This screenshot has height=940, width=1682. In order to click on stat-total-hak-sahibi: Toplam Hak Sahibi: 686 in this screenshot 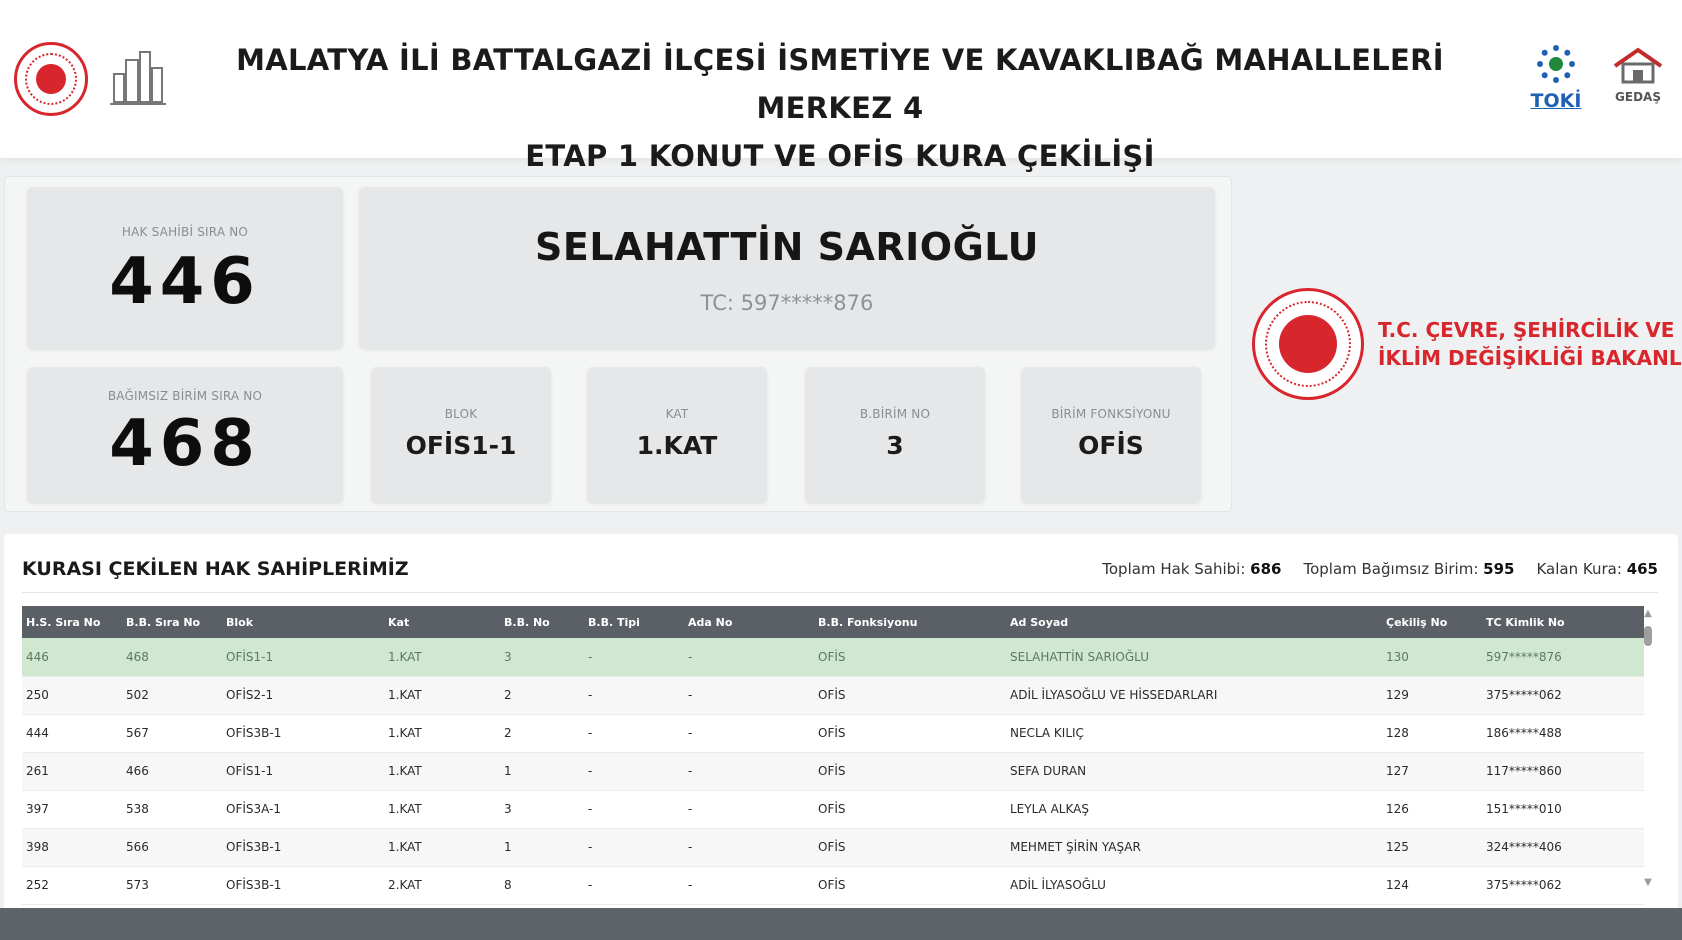, I will do `click(1191, 569)`.